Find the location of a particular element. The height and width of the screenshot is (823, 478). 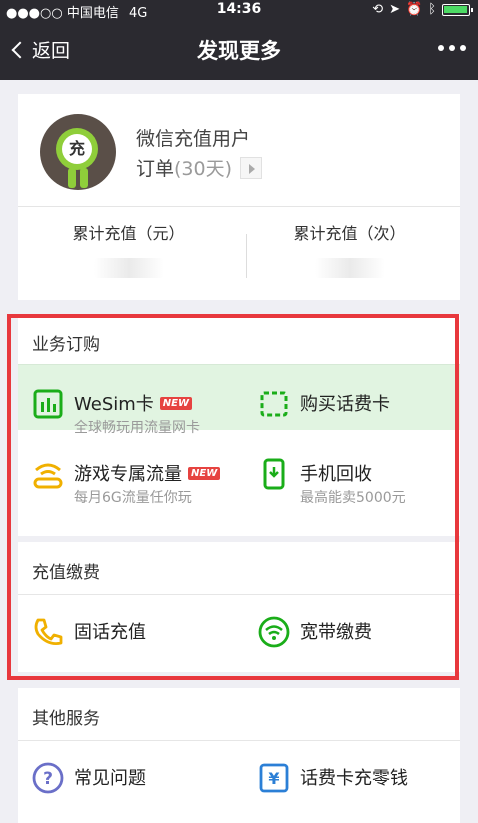

battery-icon is located at coordinates (457, 9).